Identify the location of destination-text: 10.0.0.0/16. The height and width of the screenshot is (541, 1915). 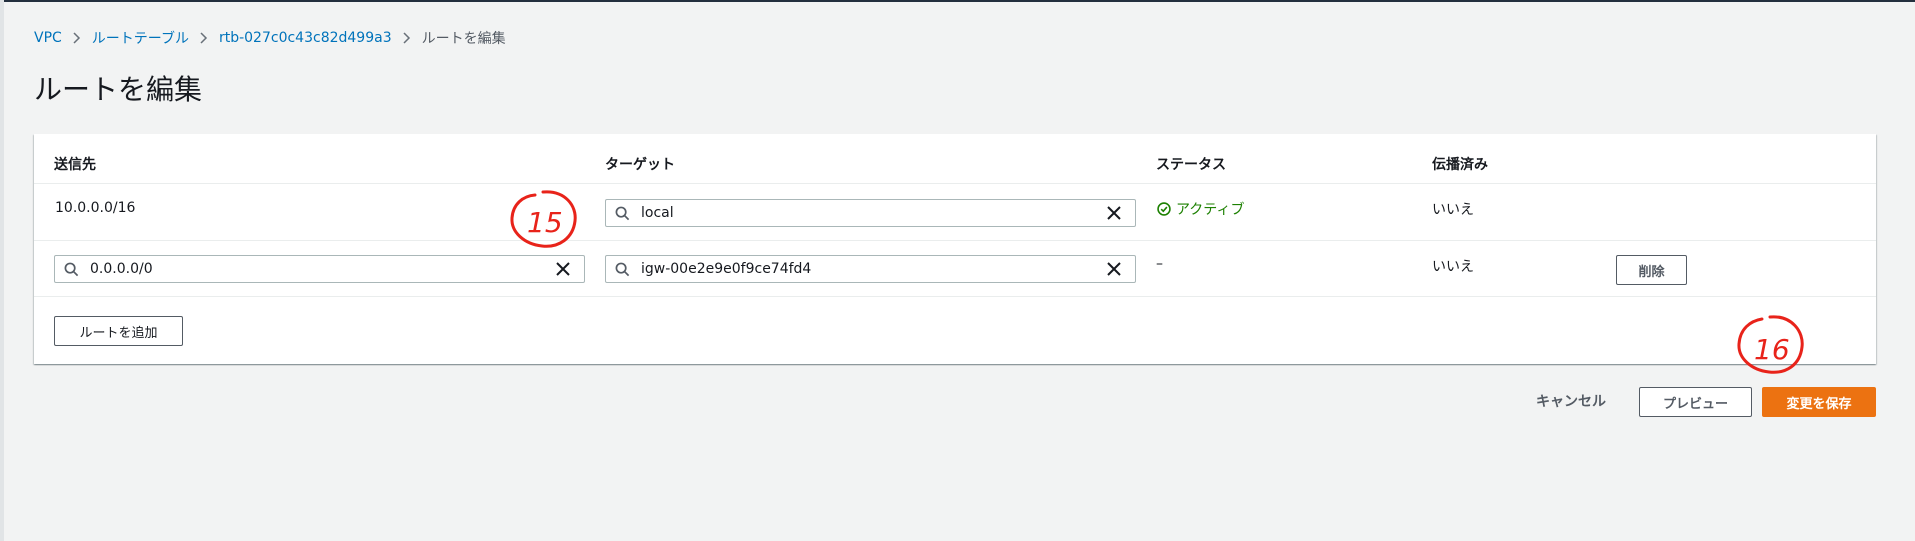
(95, 208).